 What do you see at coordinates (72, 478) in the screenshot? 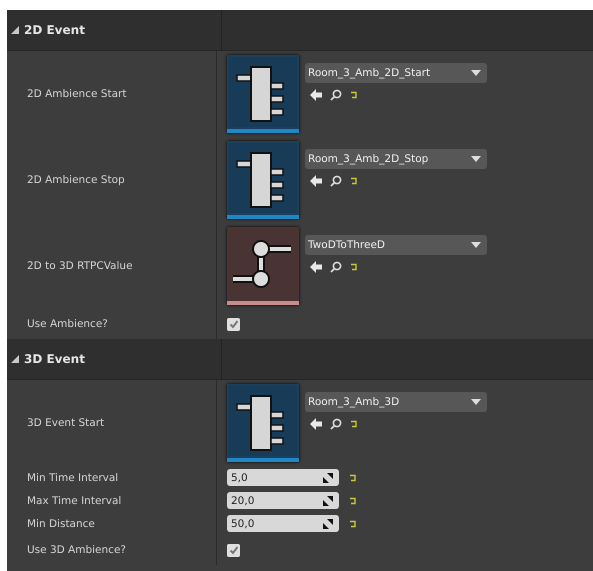
I see `property-label: Min Time Interval` at bounding box center [72, 478].